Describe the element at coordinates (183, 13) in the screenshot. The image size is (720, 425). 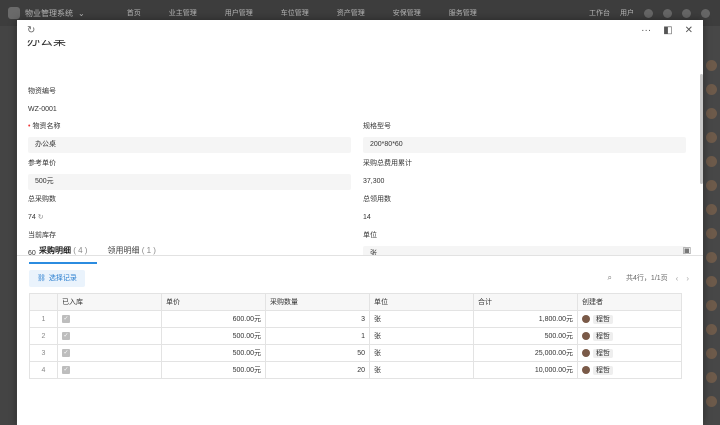
I see `nav-item-owner: 业主管理` at that location.